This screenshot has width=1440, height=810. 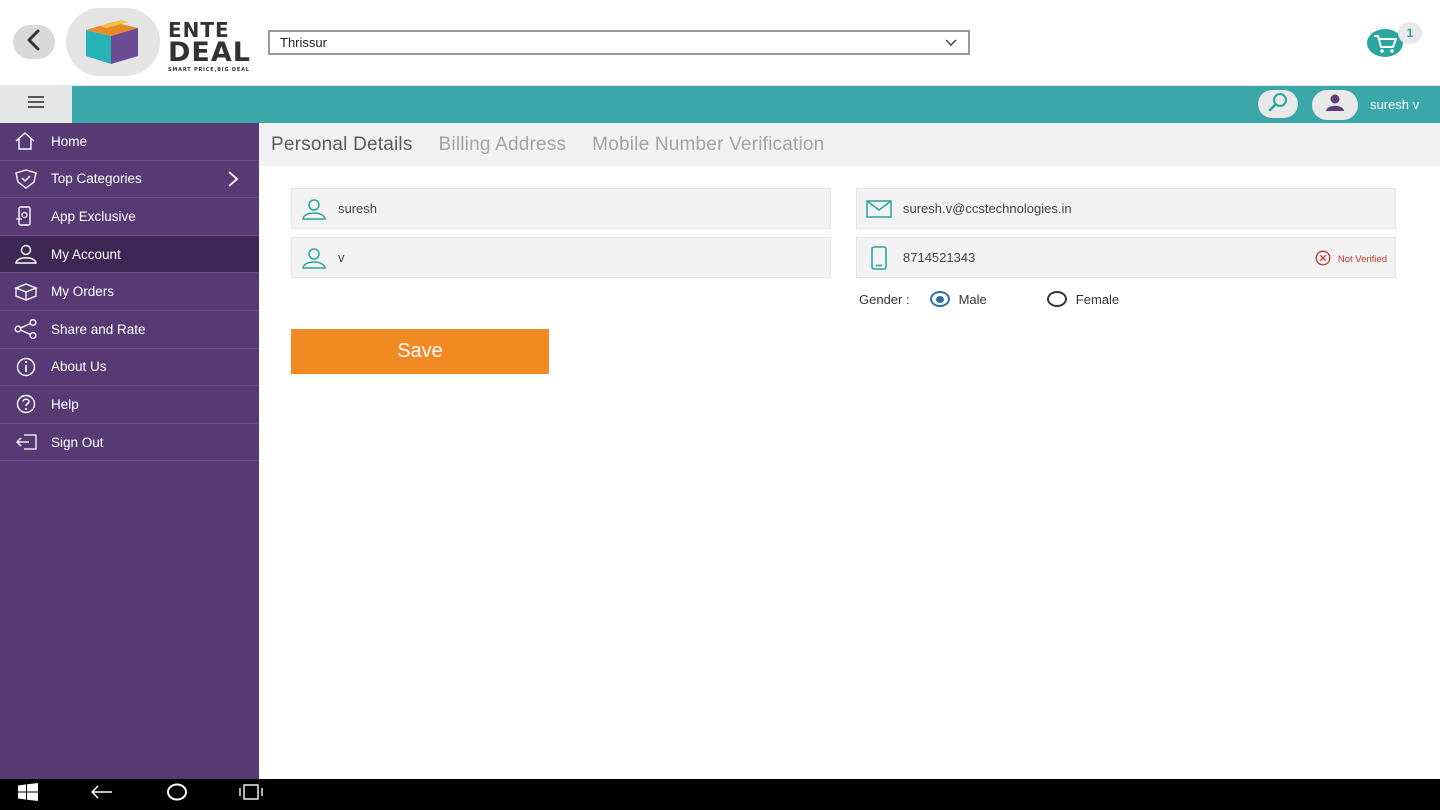 I want to click on arrow-left-icon, so click(x=102, y=794).